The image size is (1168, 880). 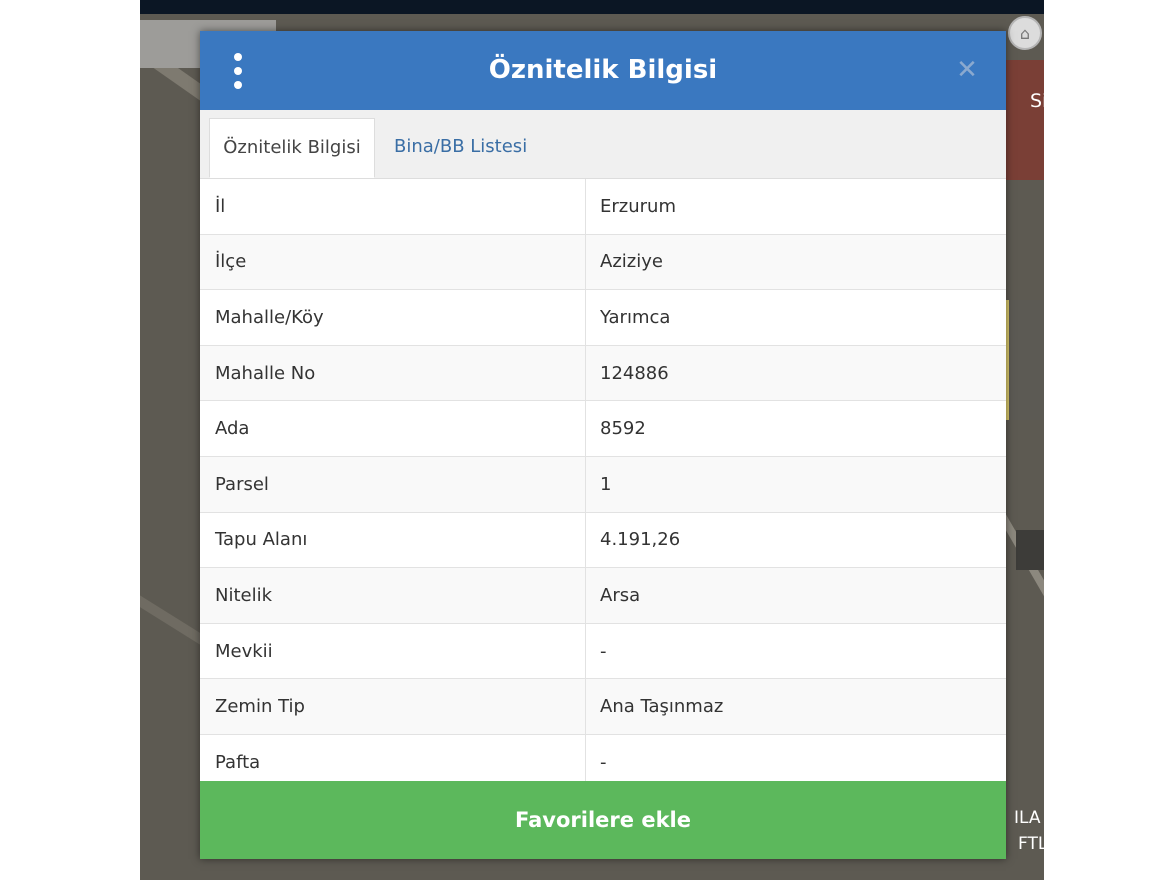 What do you see at coordinates (634, 373) in the screenshot?
I see `row-value: 124886` at bounding box center [634, 373].